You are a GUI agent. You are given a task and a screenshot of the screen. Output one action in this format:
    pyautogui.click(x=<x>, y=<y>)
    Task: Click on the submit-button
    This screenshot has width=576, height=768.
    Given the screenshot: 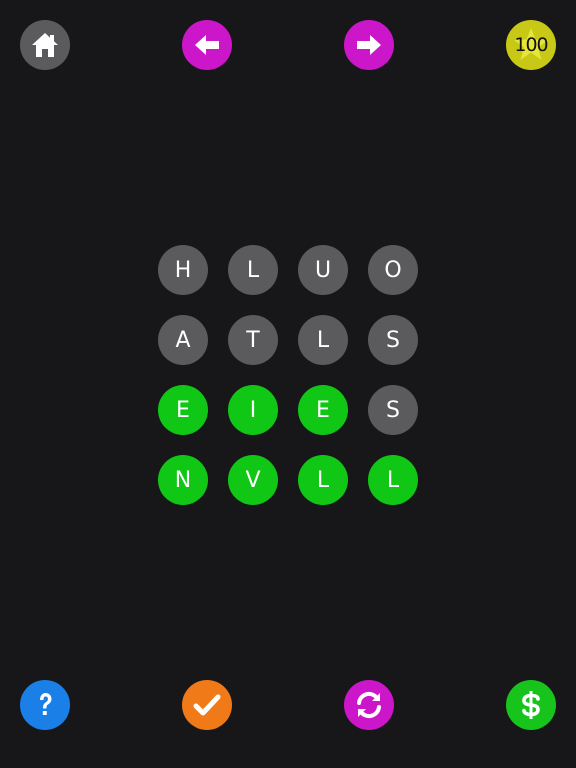 What is the action you would take?
    pyautogui.click(x=207, y=705)
    